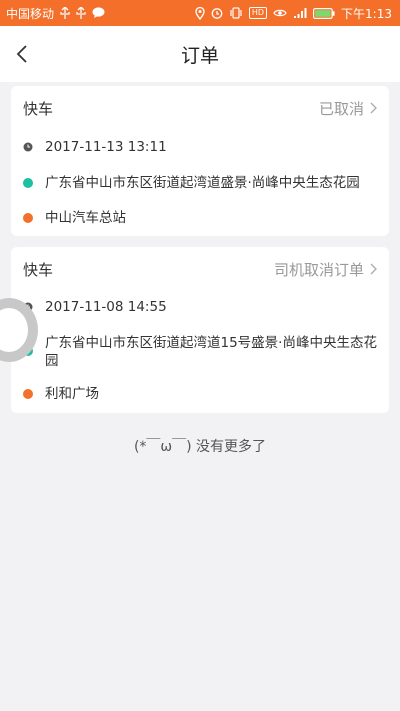 This screenshot has width=400, height=711. I want to click on start-dot-icon, so click(28, 183).